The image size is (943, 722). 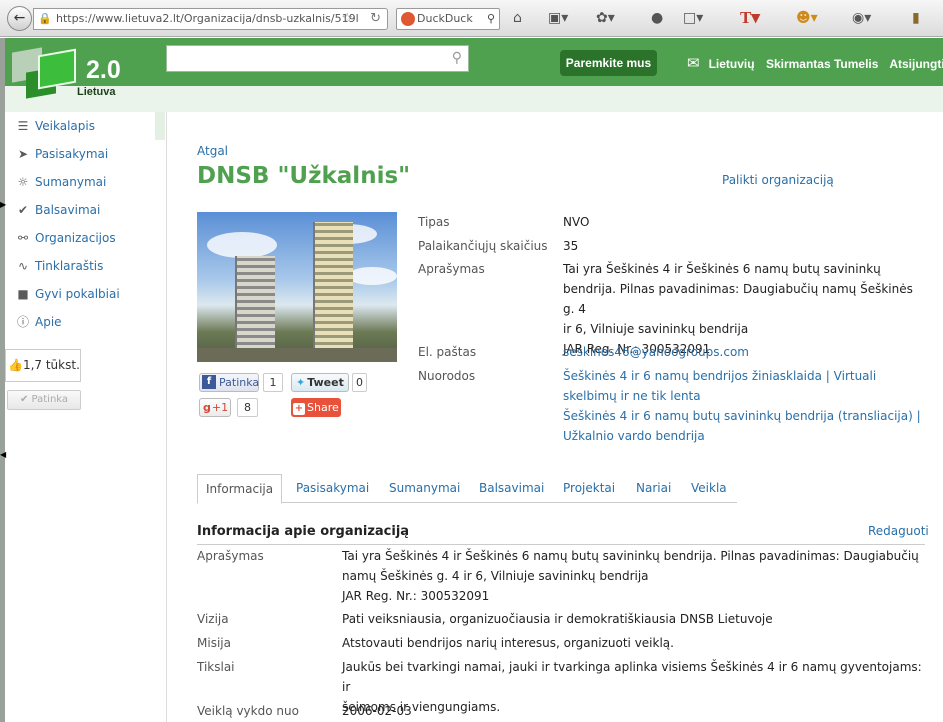 I want to click on fb-like-counter: 1, so click(x=273, y=382).